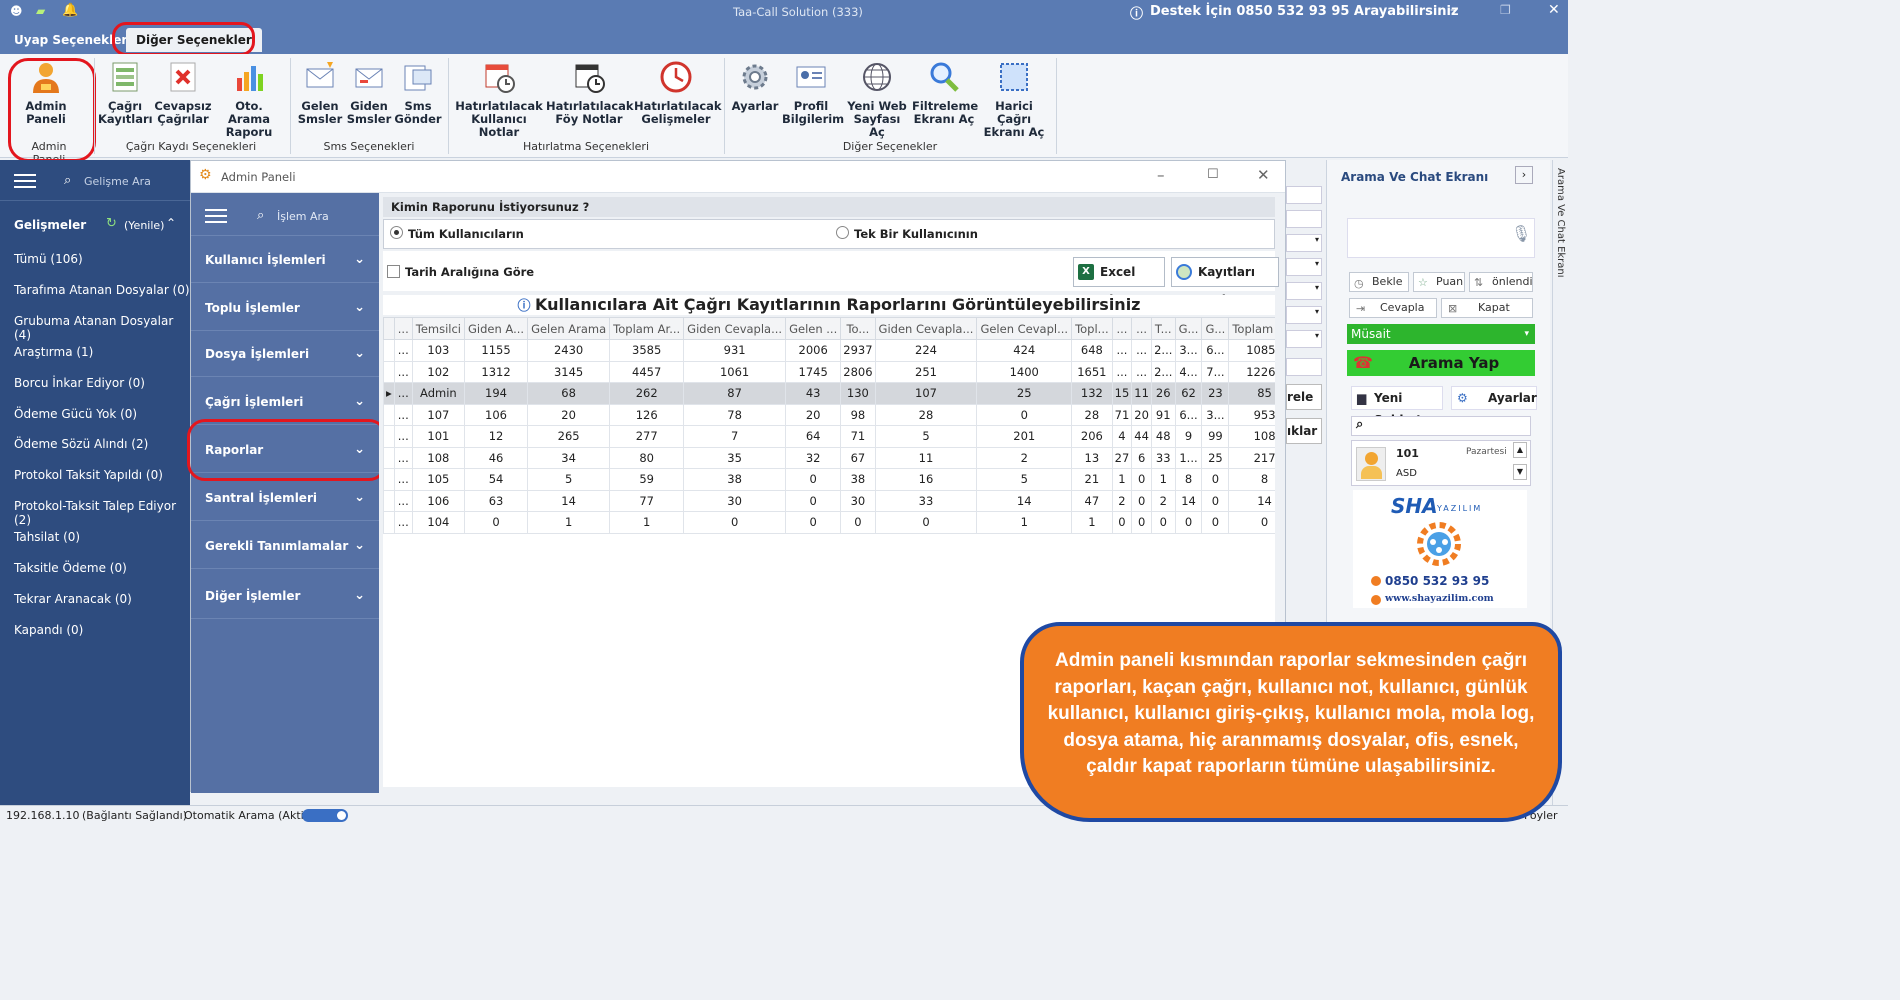 This screenshot has height=1000, width=1900. Describe the element at coordinates (1453, 10) in the screenshot. I see `minimize-icon: –` at that location.